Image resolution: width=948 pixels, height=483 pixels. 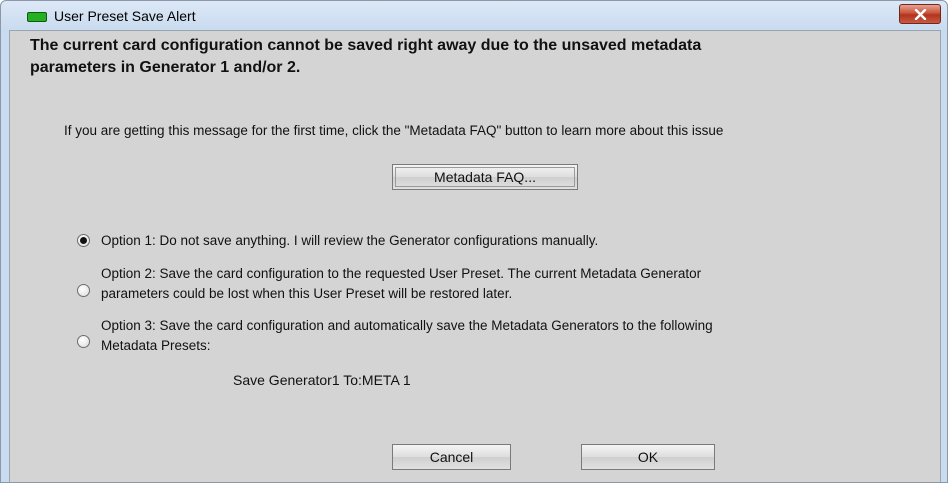 What do you see at coordinates (648, 457) in the screenshot?
I see `ok-button: OK` at bounding box center [648, 457].